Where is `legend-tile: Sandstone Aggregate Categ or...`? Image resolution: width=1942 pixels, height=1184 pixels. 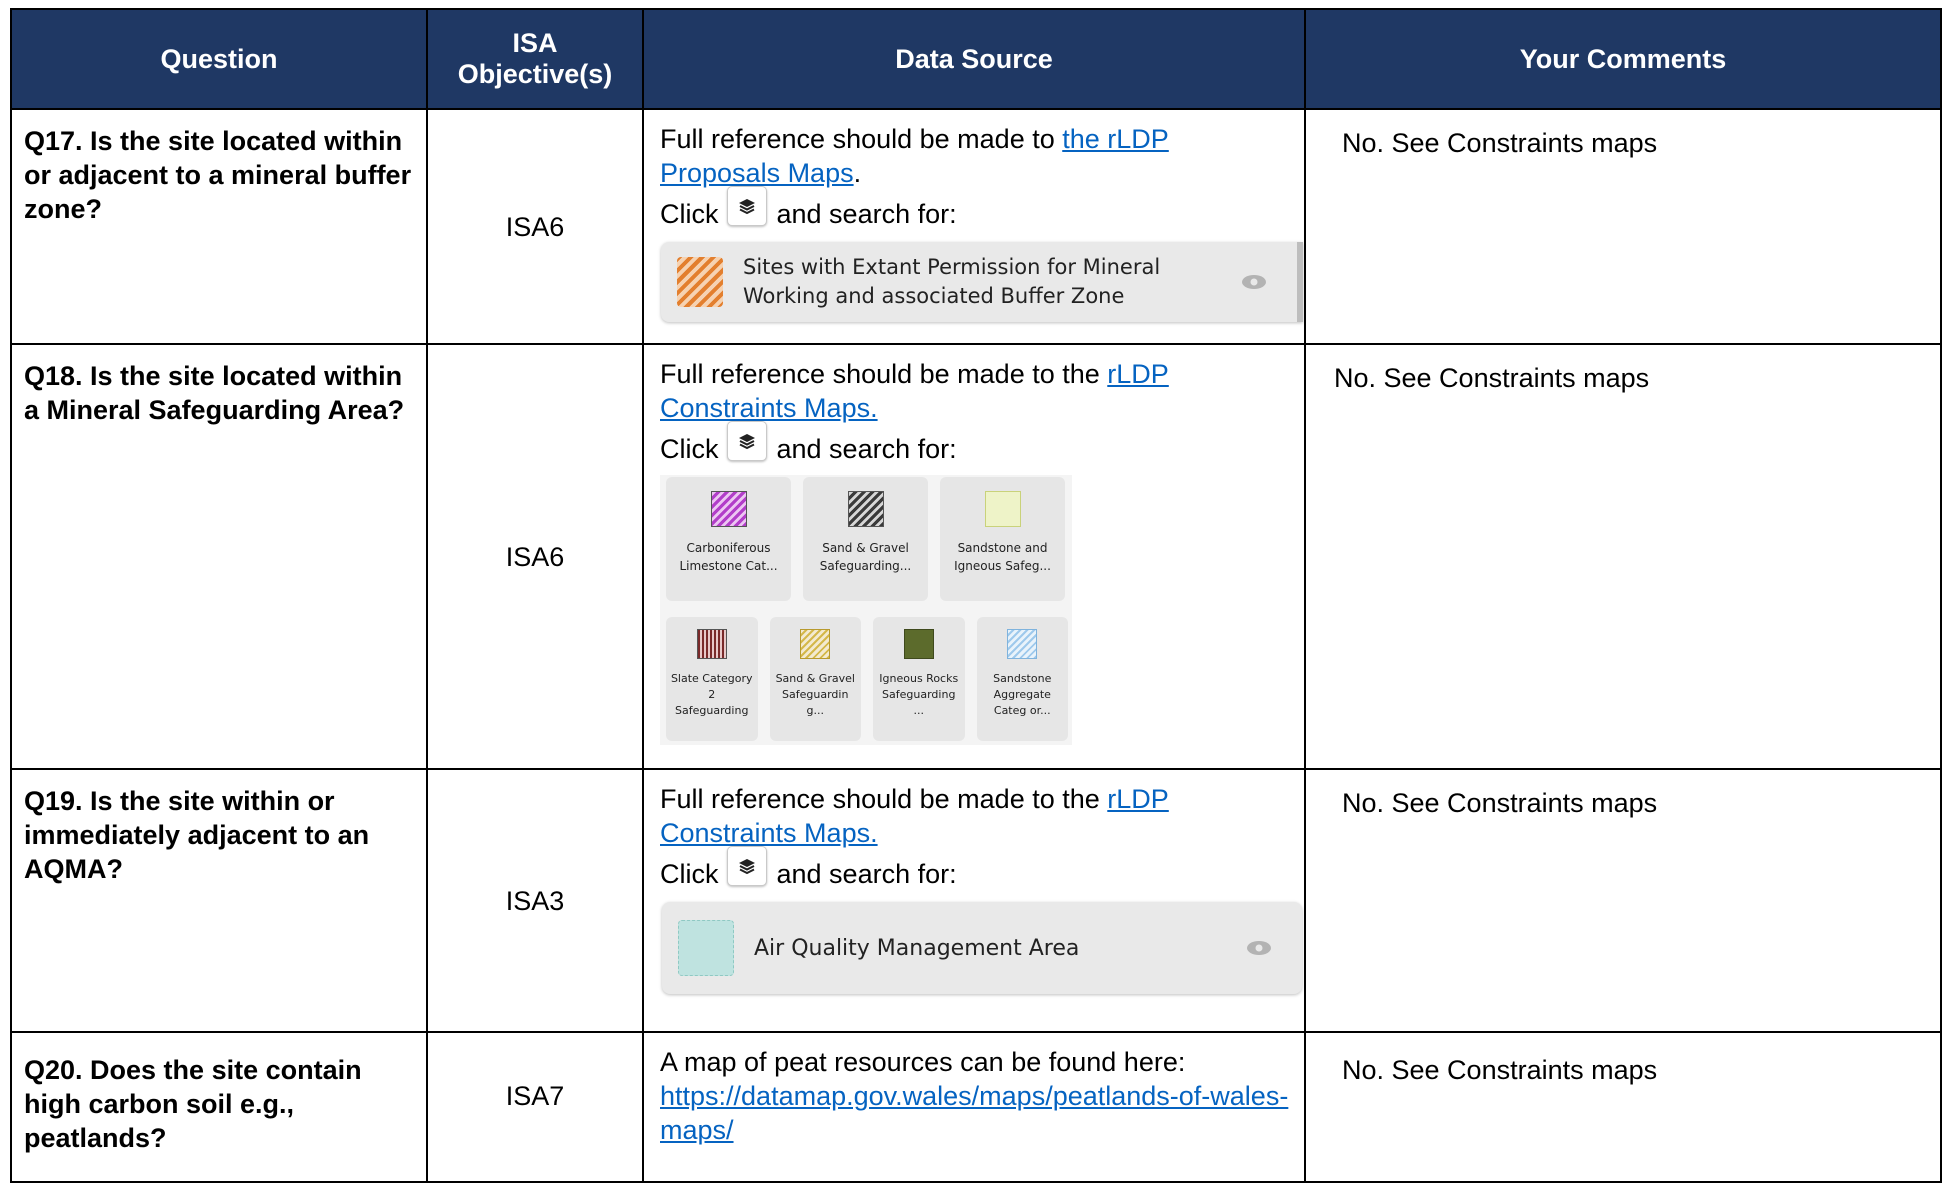 legend-tile: Sandstone Aggregate Categ or... is located at coordinates (1022, 679).